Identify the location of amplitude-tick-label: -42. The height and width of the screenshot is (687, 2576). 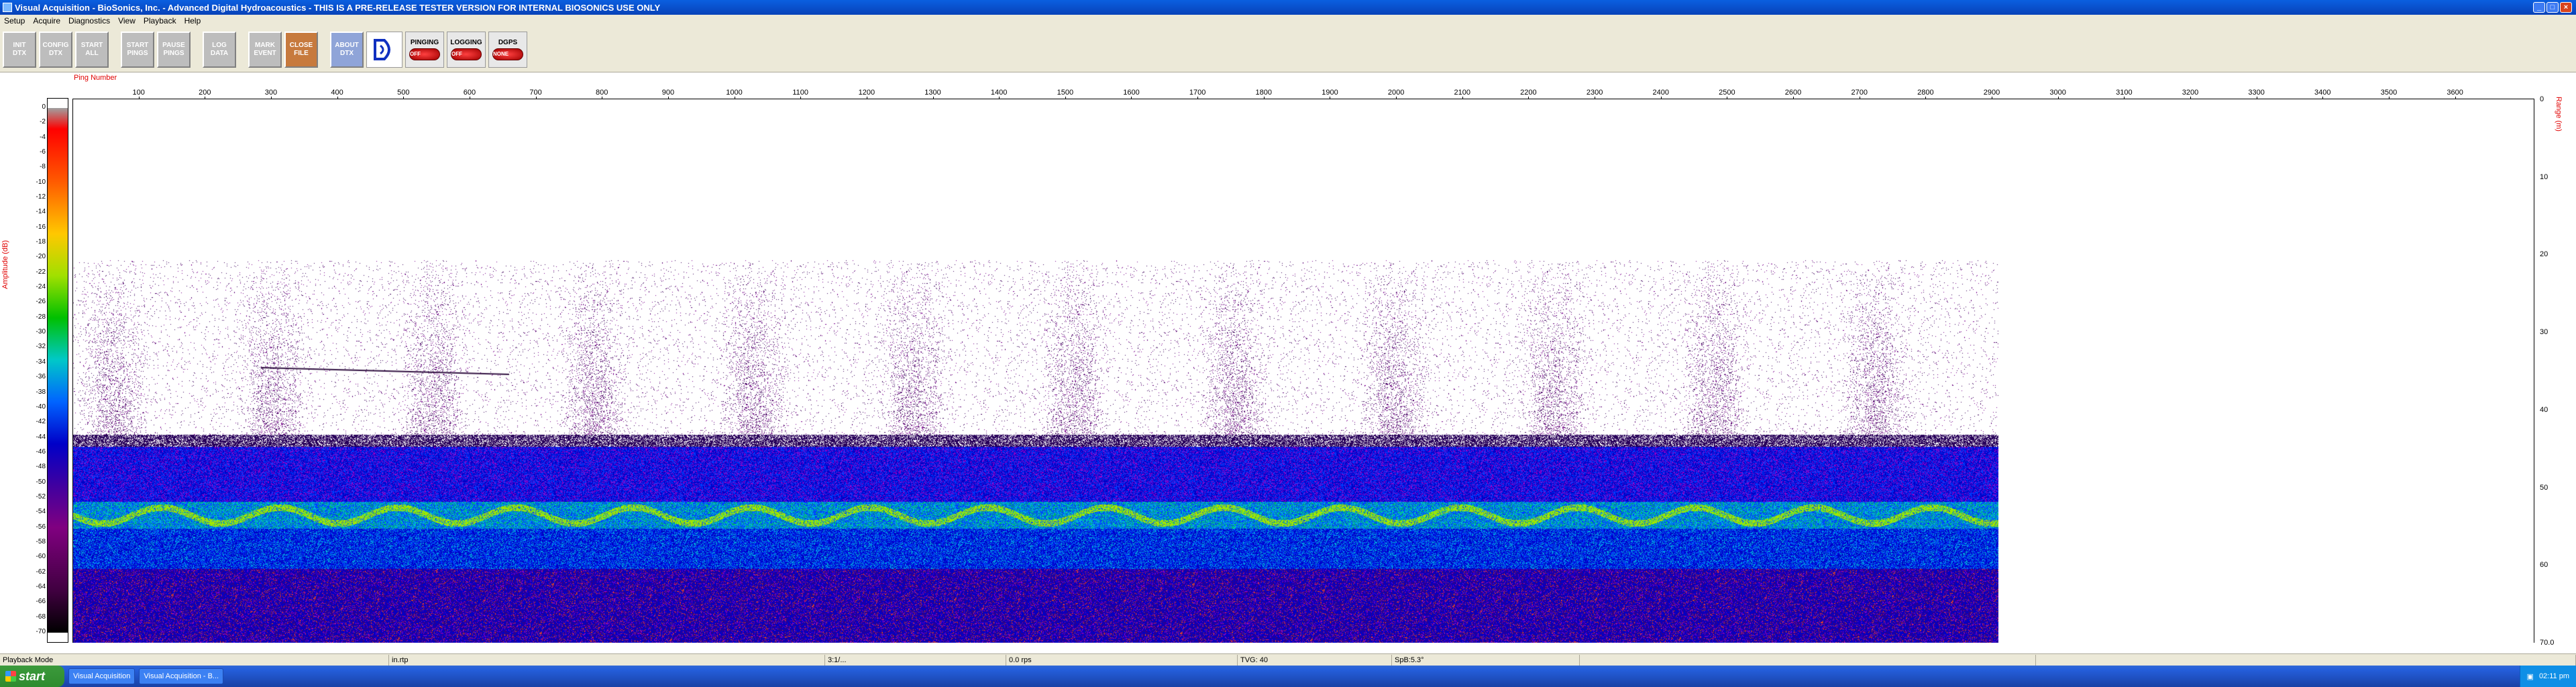
(41, 422).